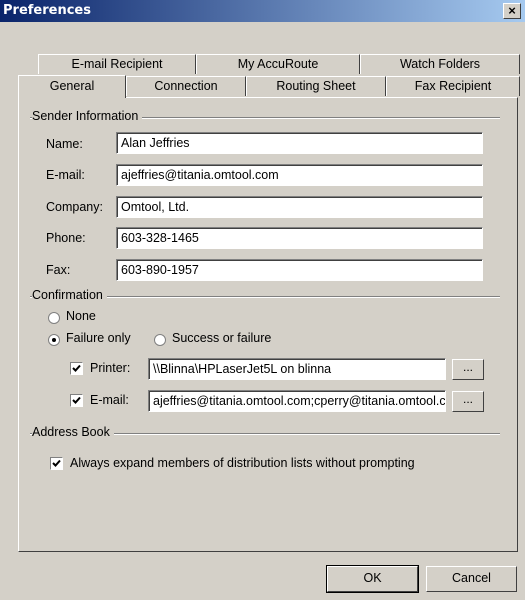 This screenshot has width=525, height=600. I want to click on ok-button: OK, so click(372, 579).